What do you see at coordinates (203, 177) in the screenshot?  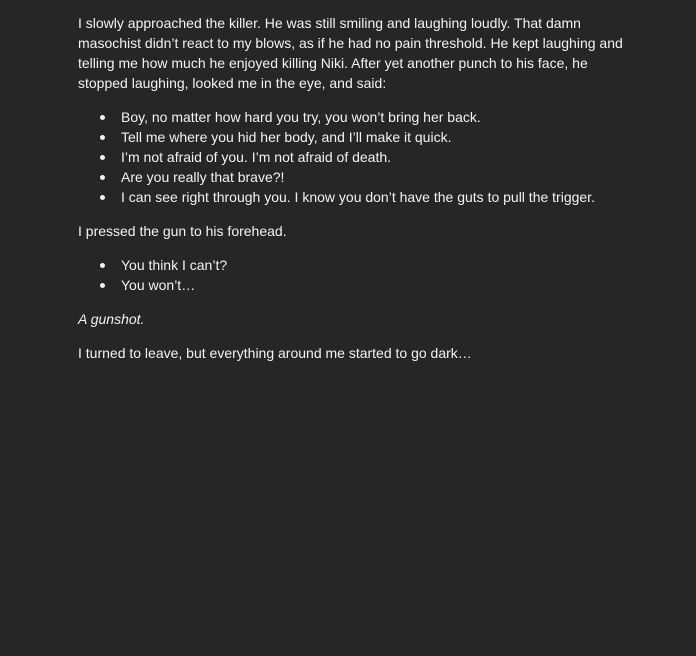 I see `list-item-text: Are you really that brave?!` at bounding box center [203, 177].